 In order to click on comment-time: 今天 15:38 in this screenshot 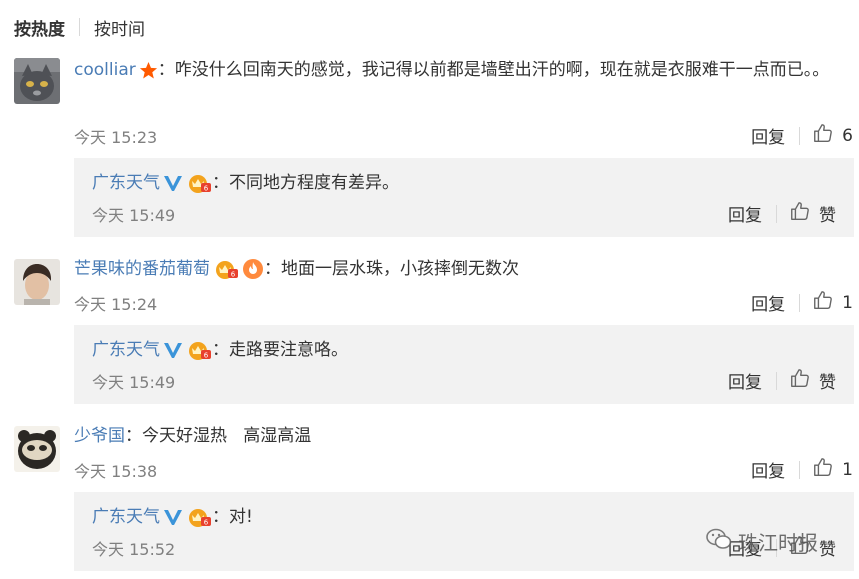, I will do `click(116, 471)`.